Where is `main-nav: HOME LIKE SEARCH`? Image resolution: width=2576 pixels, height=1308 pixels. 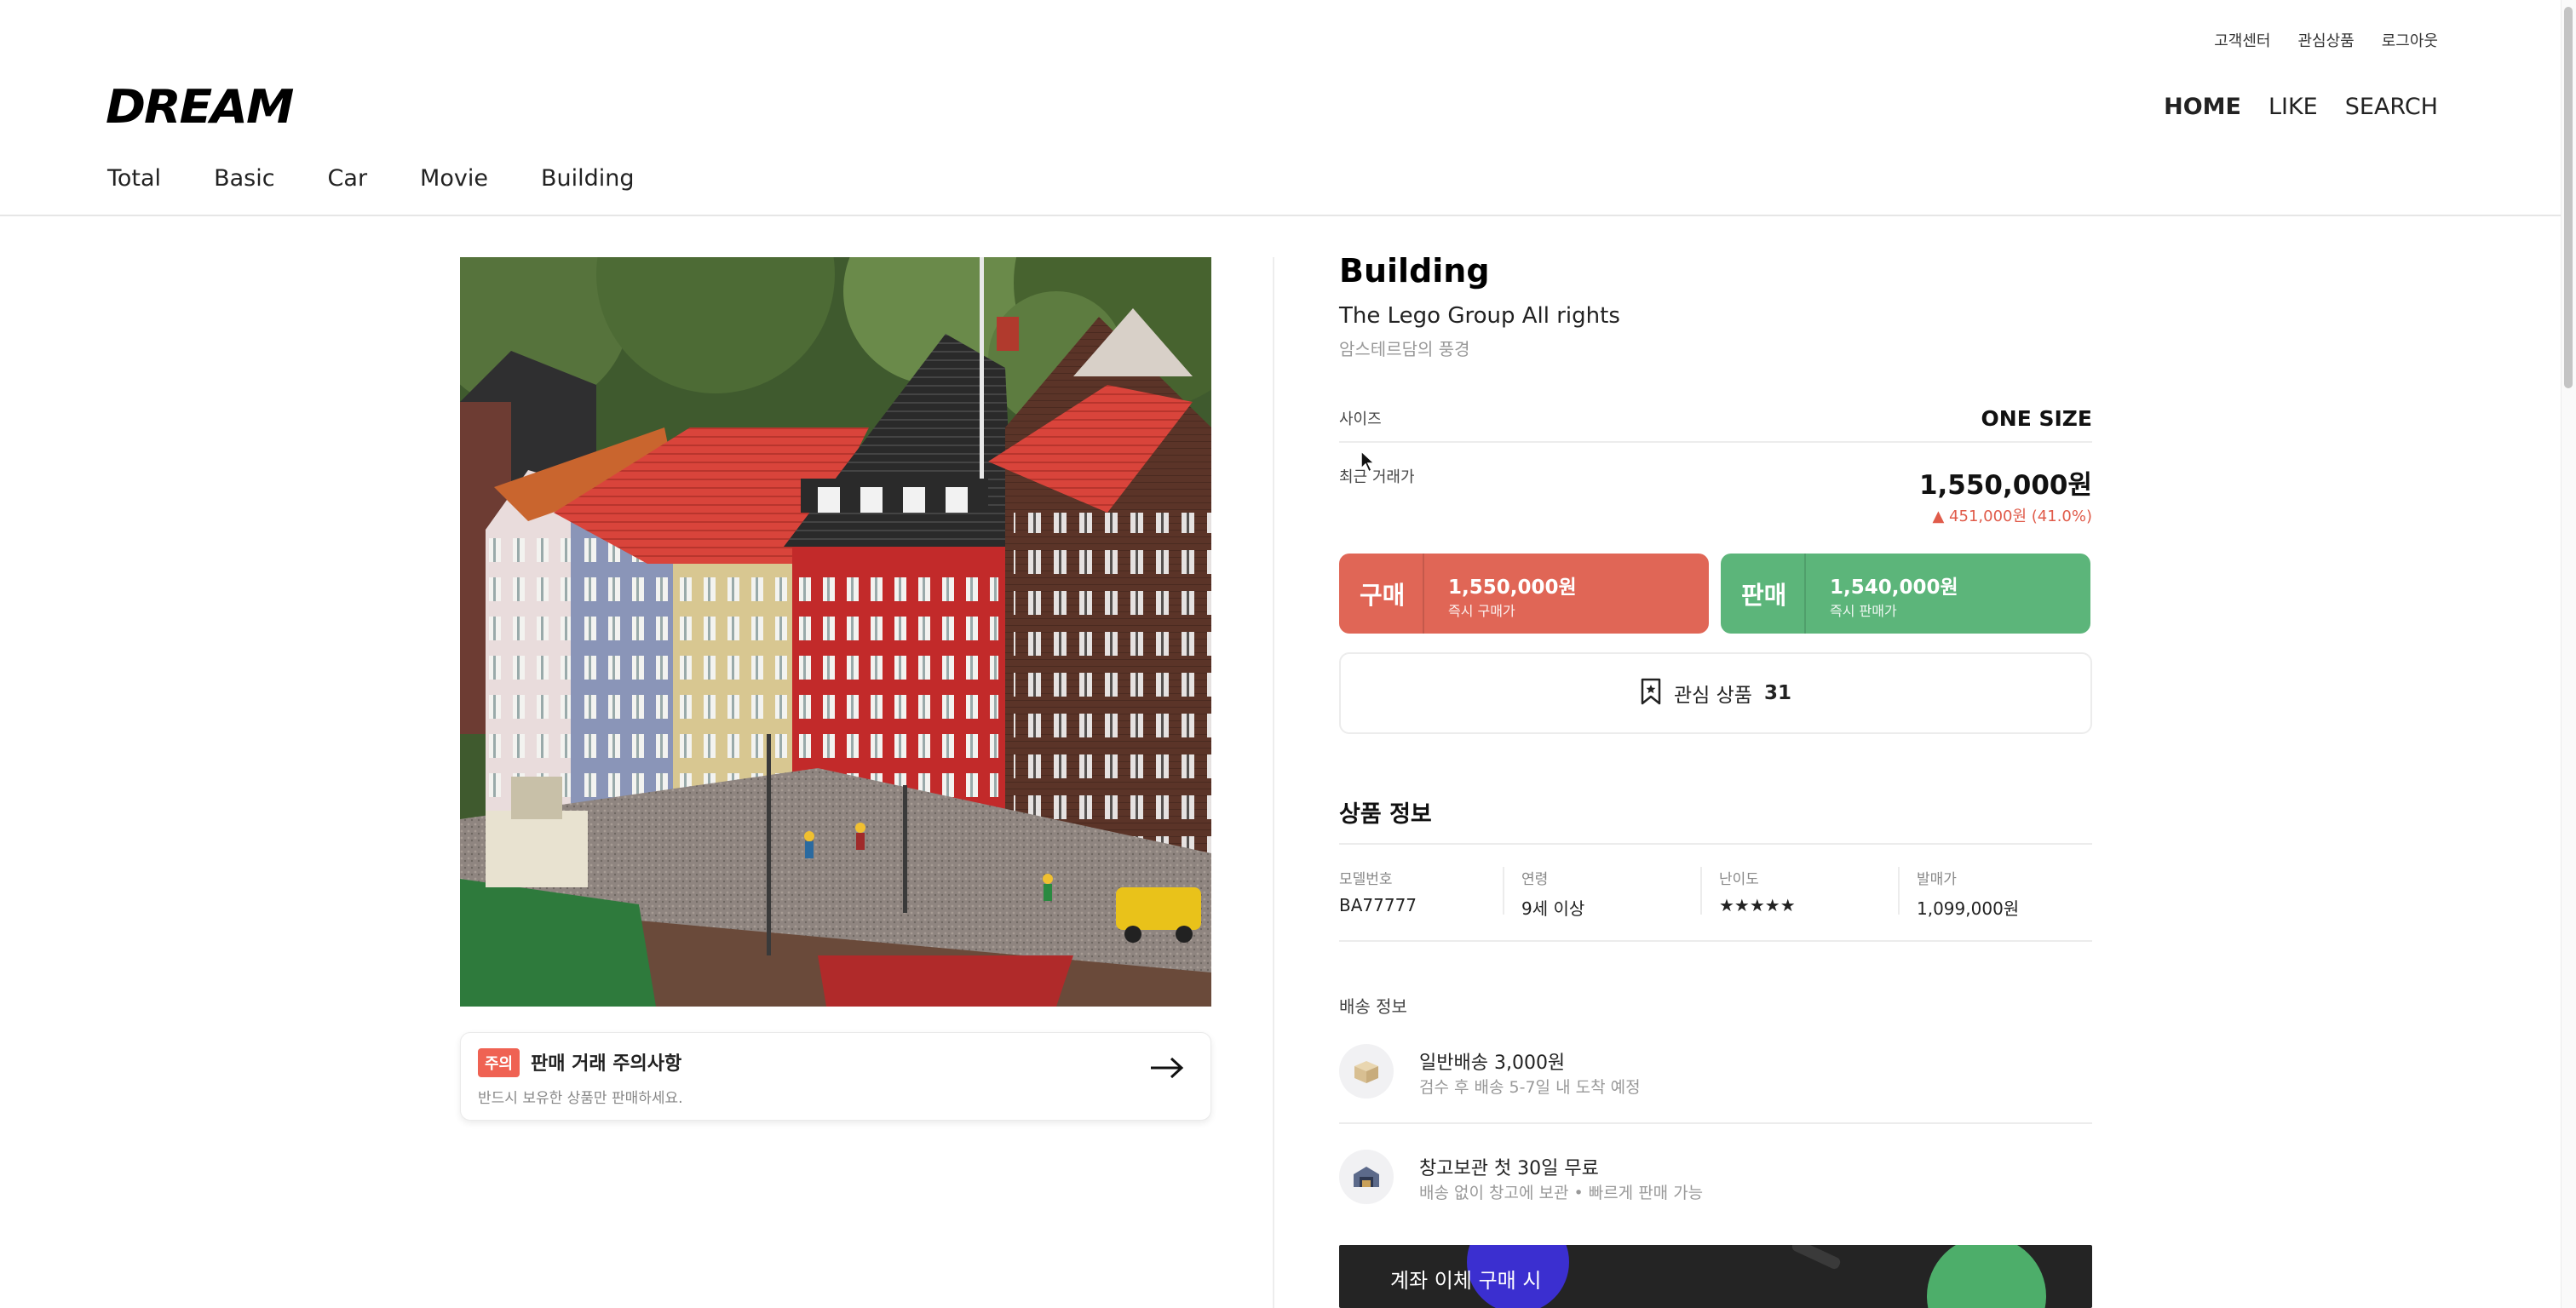 main-nav: HOME LIKE SEARCH is located at coordinates (2301, 107).